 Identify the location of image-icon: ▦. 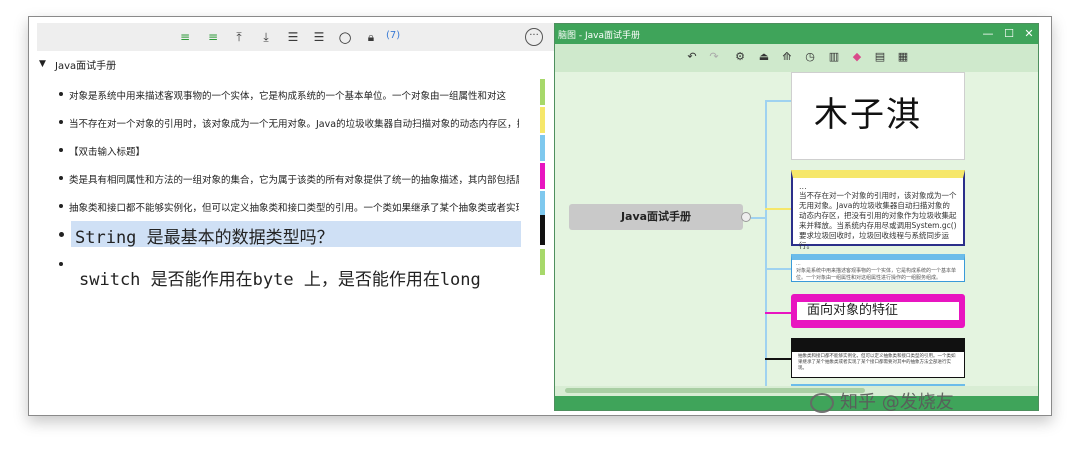
(903, 57).